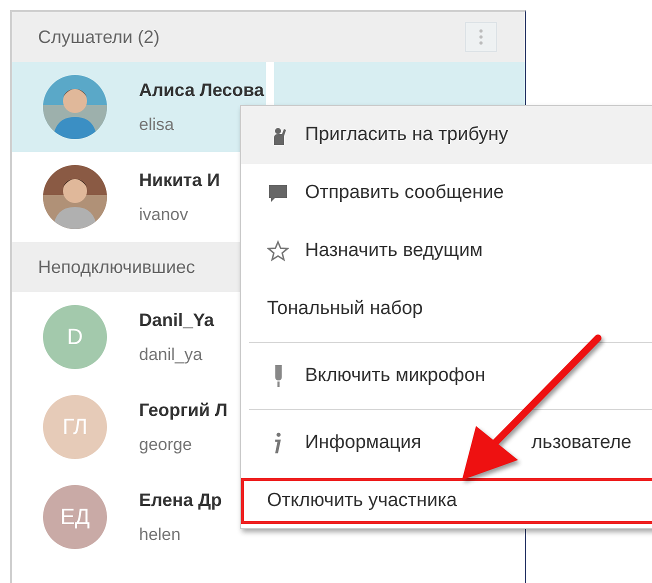 The height and width of the screenshot is (583, 652). I want to click on star-icon, so click(278, 251).